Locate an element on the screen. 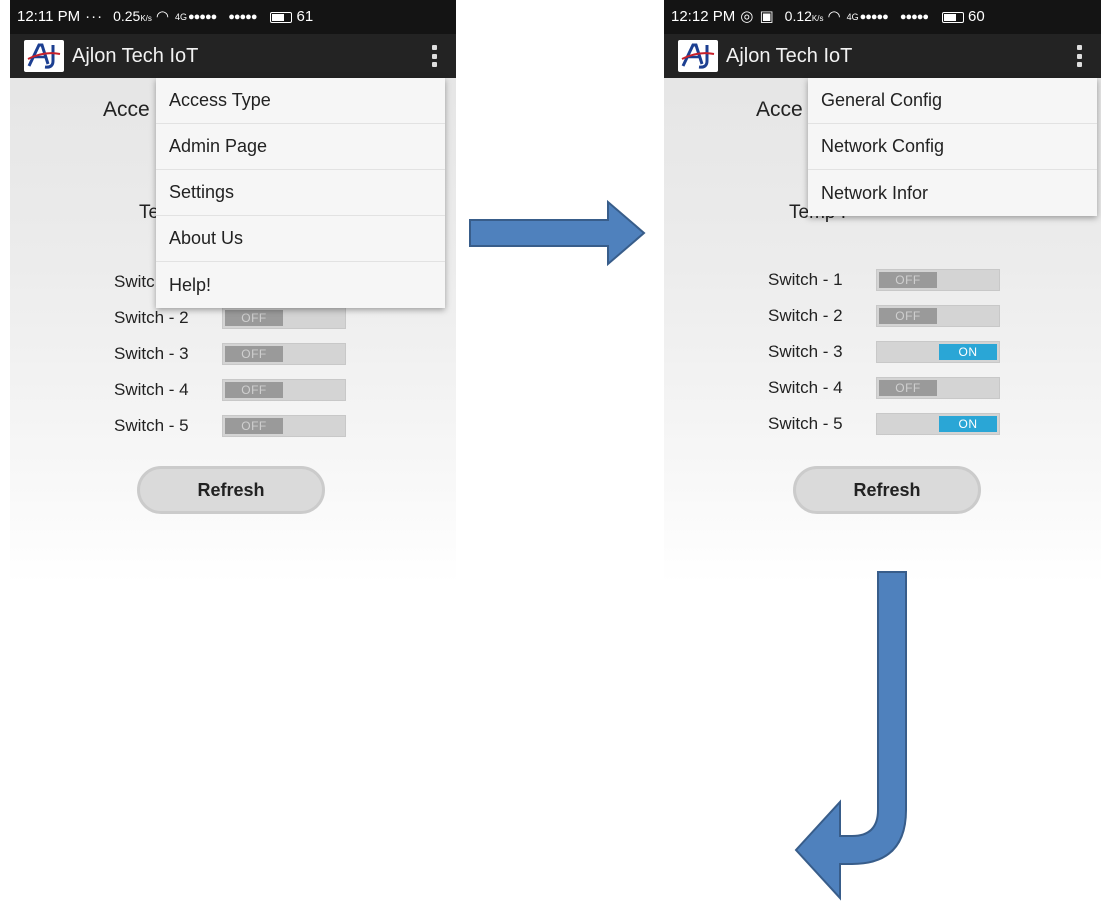 Image resolution: width=1101 pixels, height=908 pixels. switch-row-3: Switch - 3 ON is located at coordinates (884, 352).